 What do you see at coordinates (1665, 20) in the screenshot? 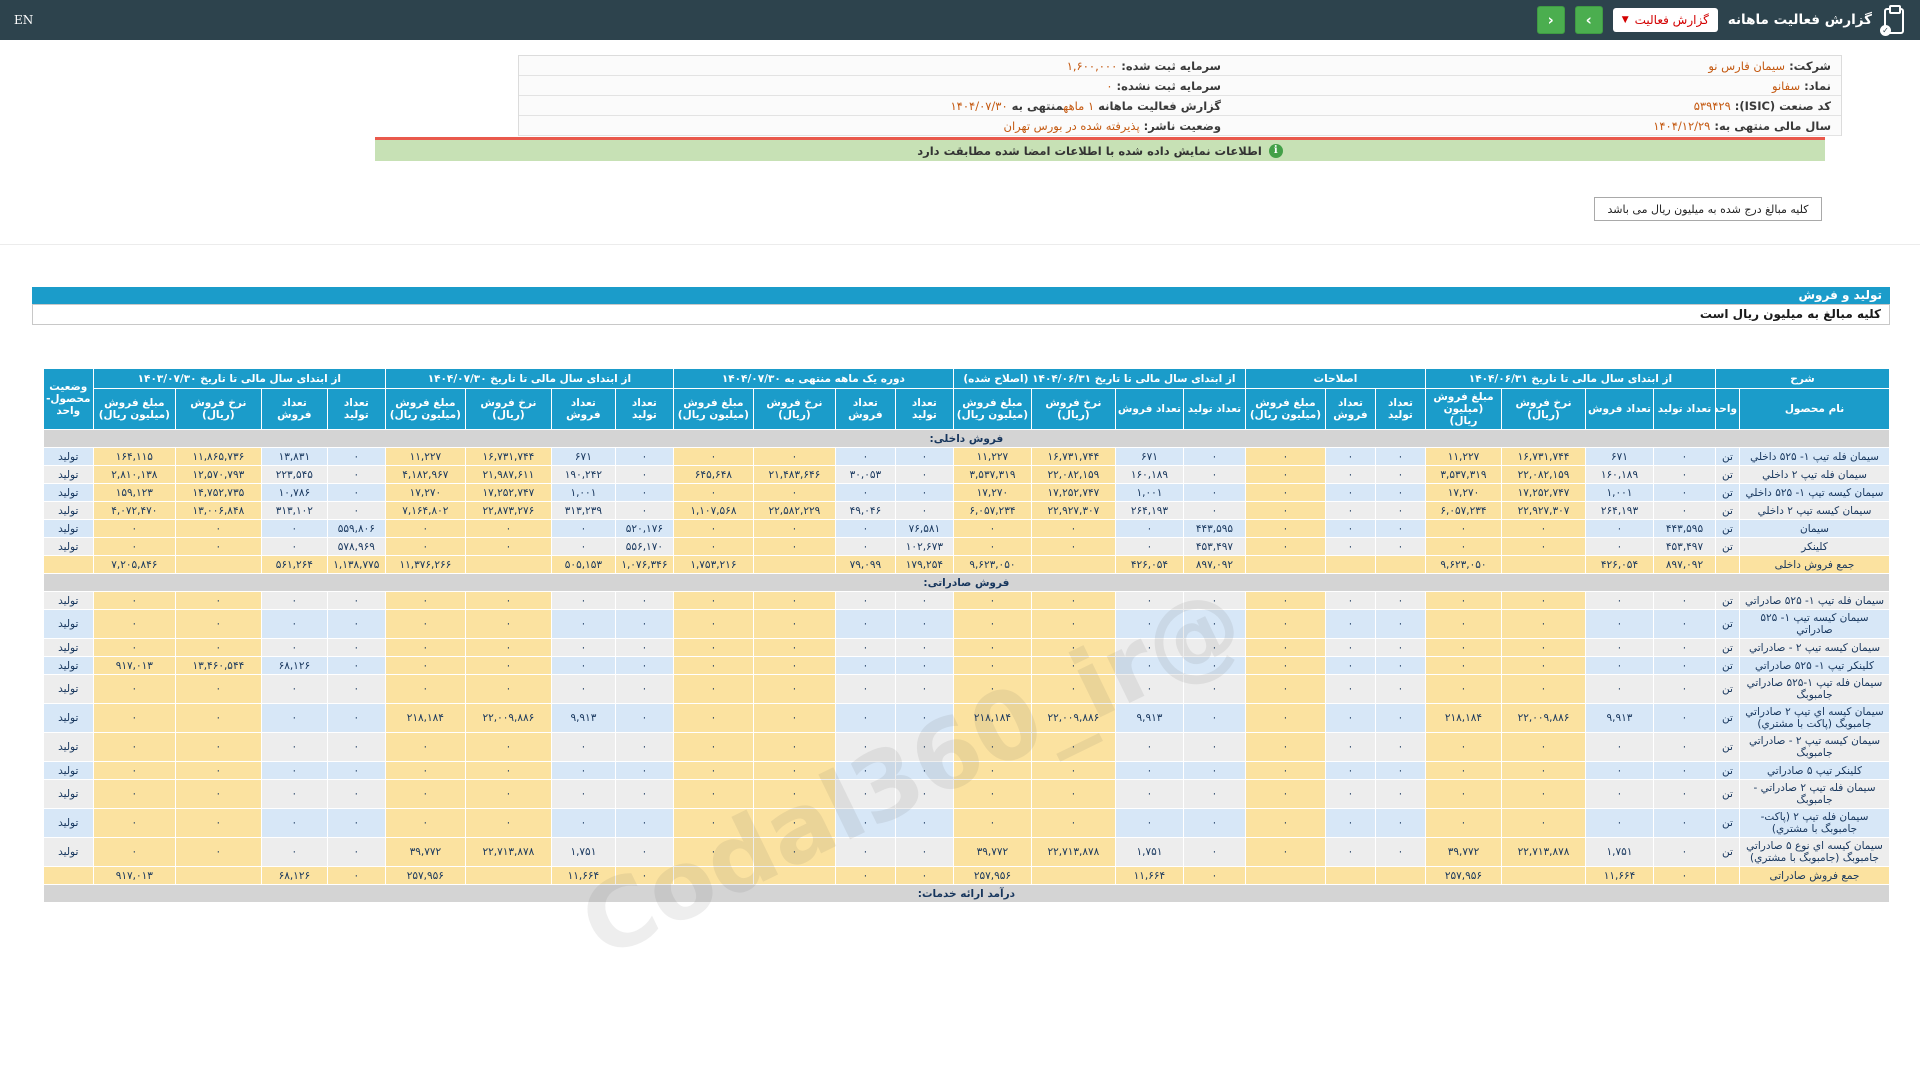
I see `report-type-dropdown: گزارش فعالیت ▼` at bounding box center [1665, 20].